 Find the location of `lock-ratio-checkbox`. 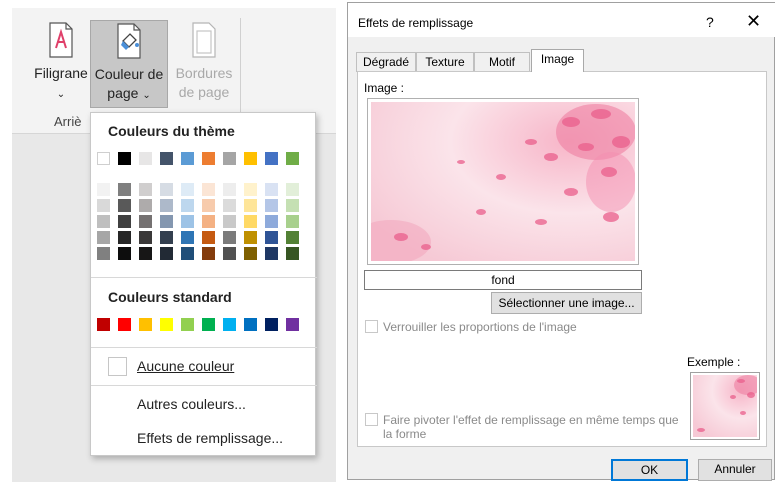

lock-ratio-checkbox is located at coordinates (371, 326).